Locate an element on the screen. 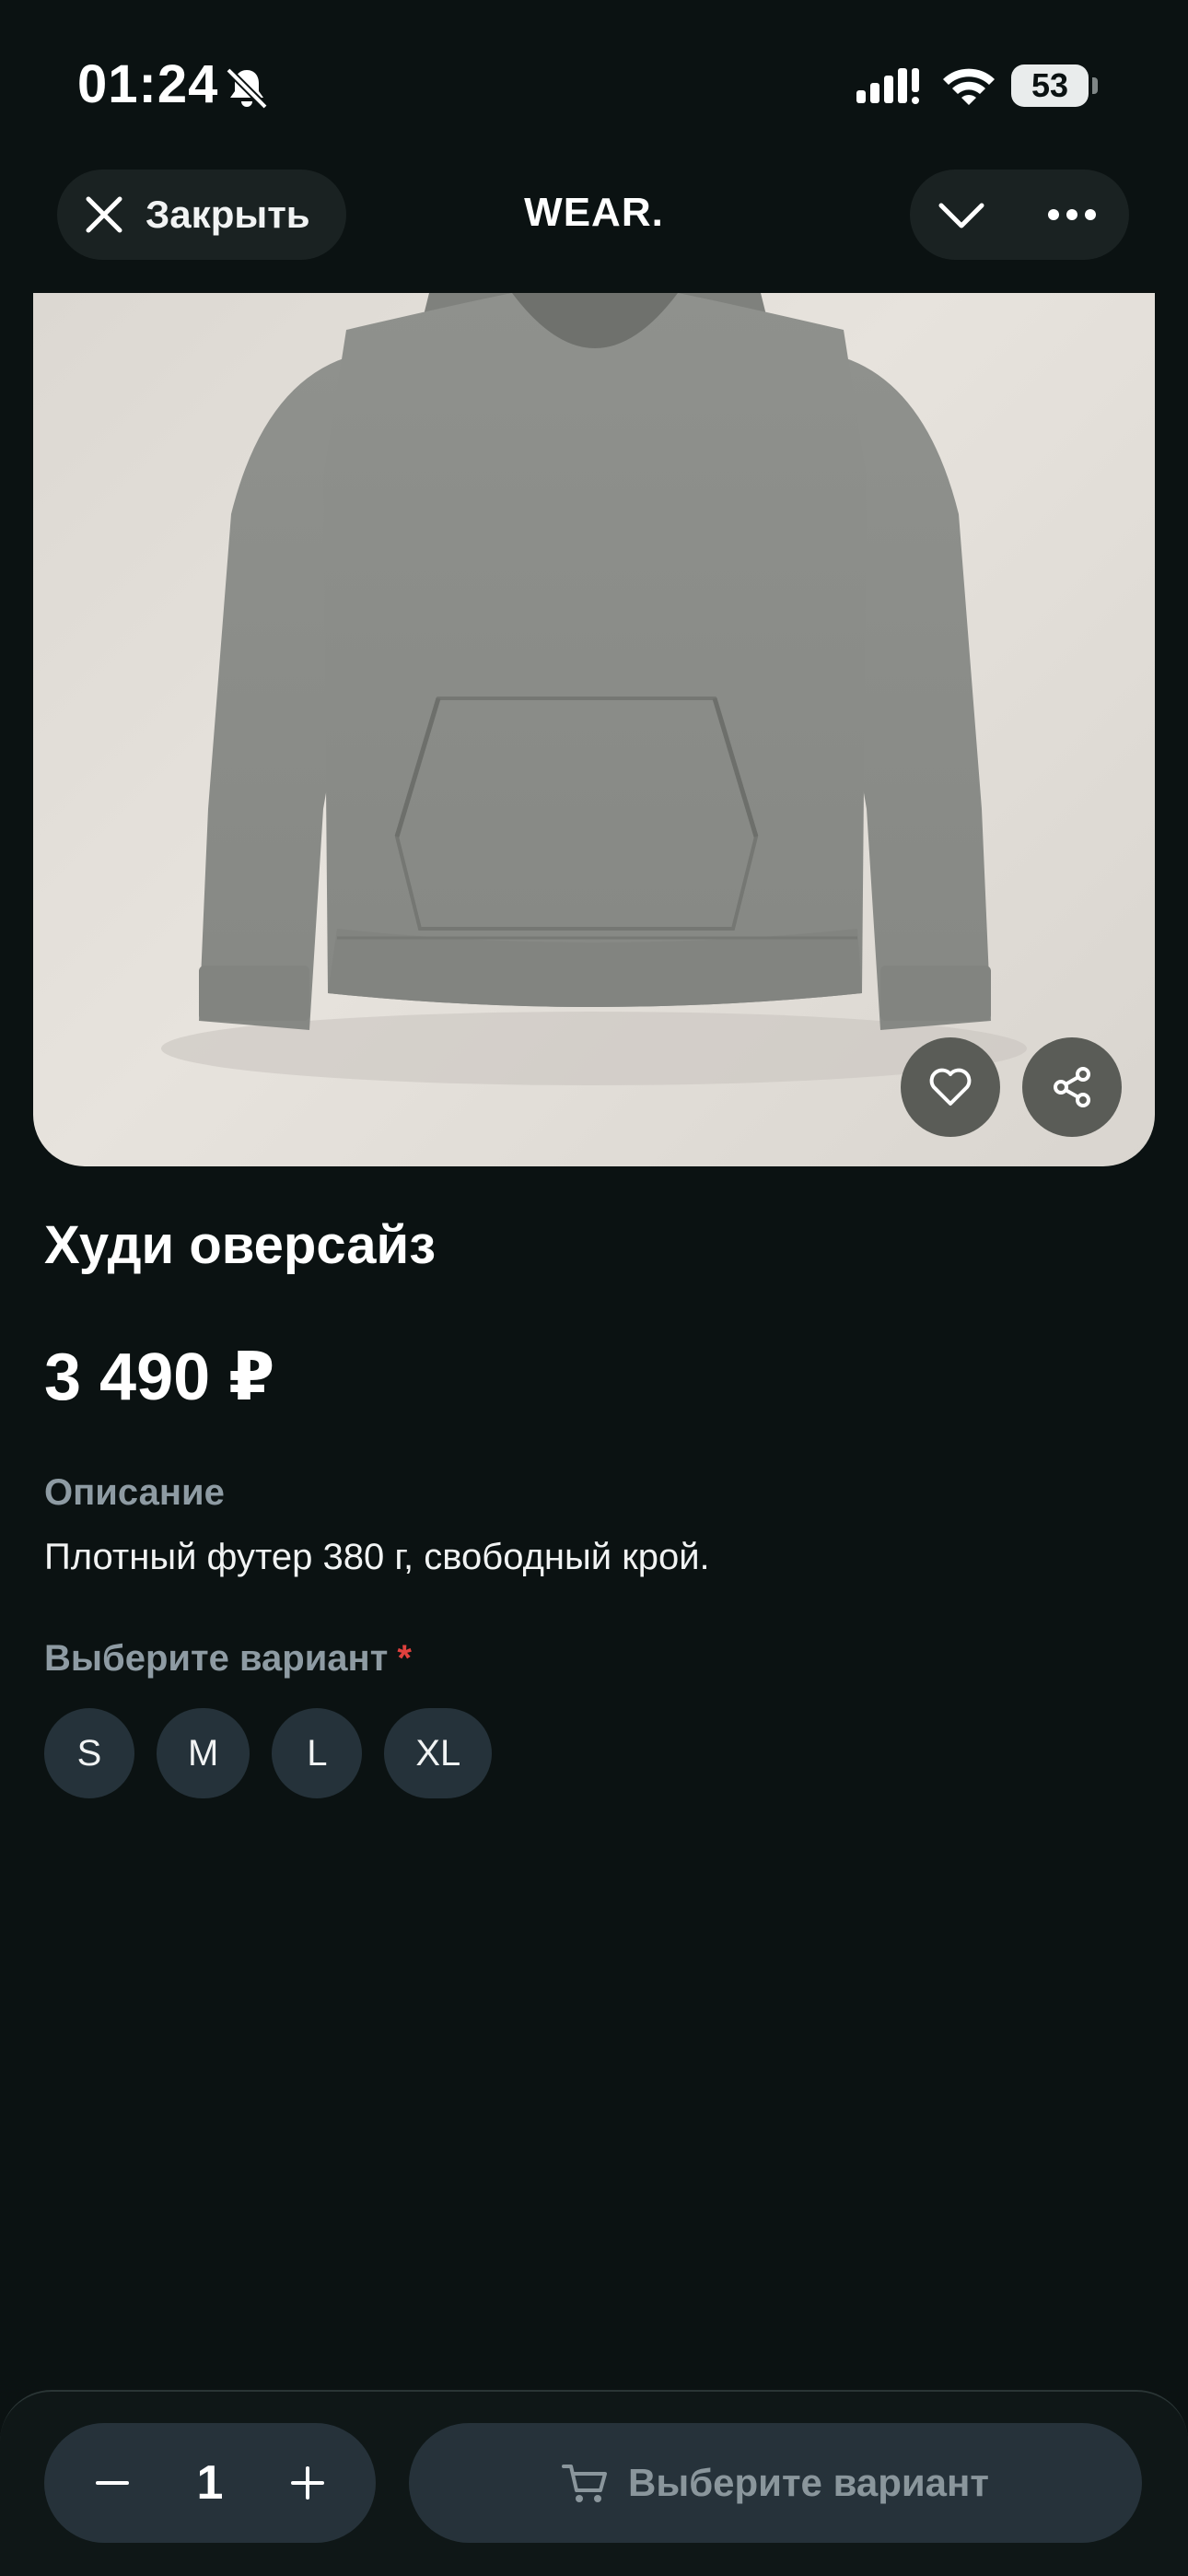  share-button is located at coordinates (1072, 1087).